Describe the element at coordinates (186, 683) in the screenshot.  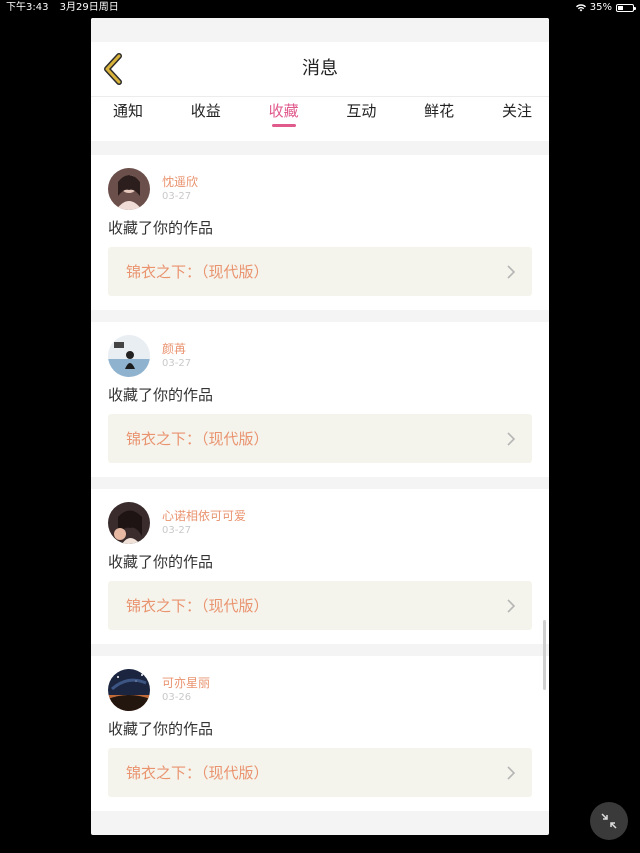
I see `username: 可亦星丽` at that location.